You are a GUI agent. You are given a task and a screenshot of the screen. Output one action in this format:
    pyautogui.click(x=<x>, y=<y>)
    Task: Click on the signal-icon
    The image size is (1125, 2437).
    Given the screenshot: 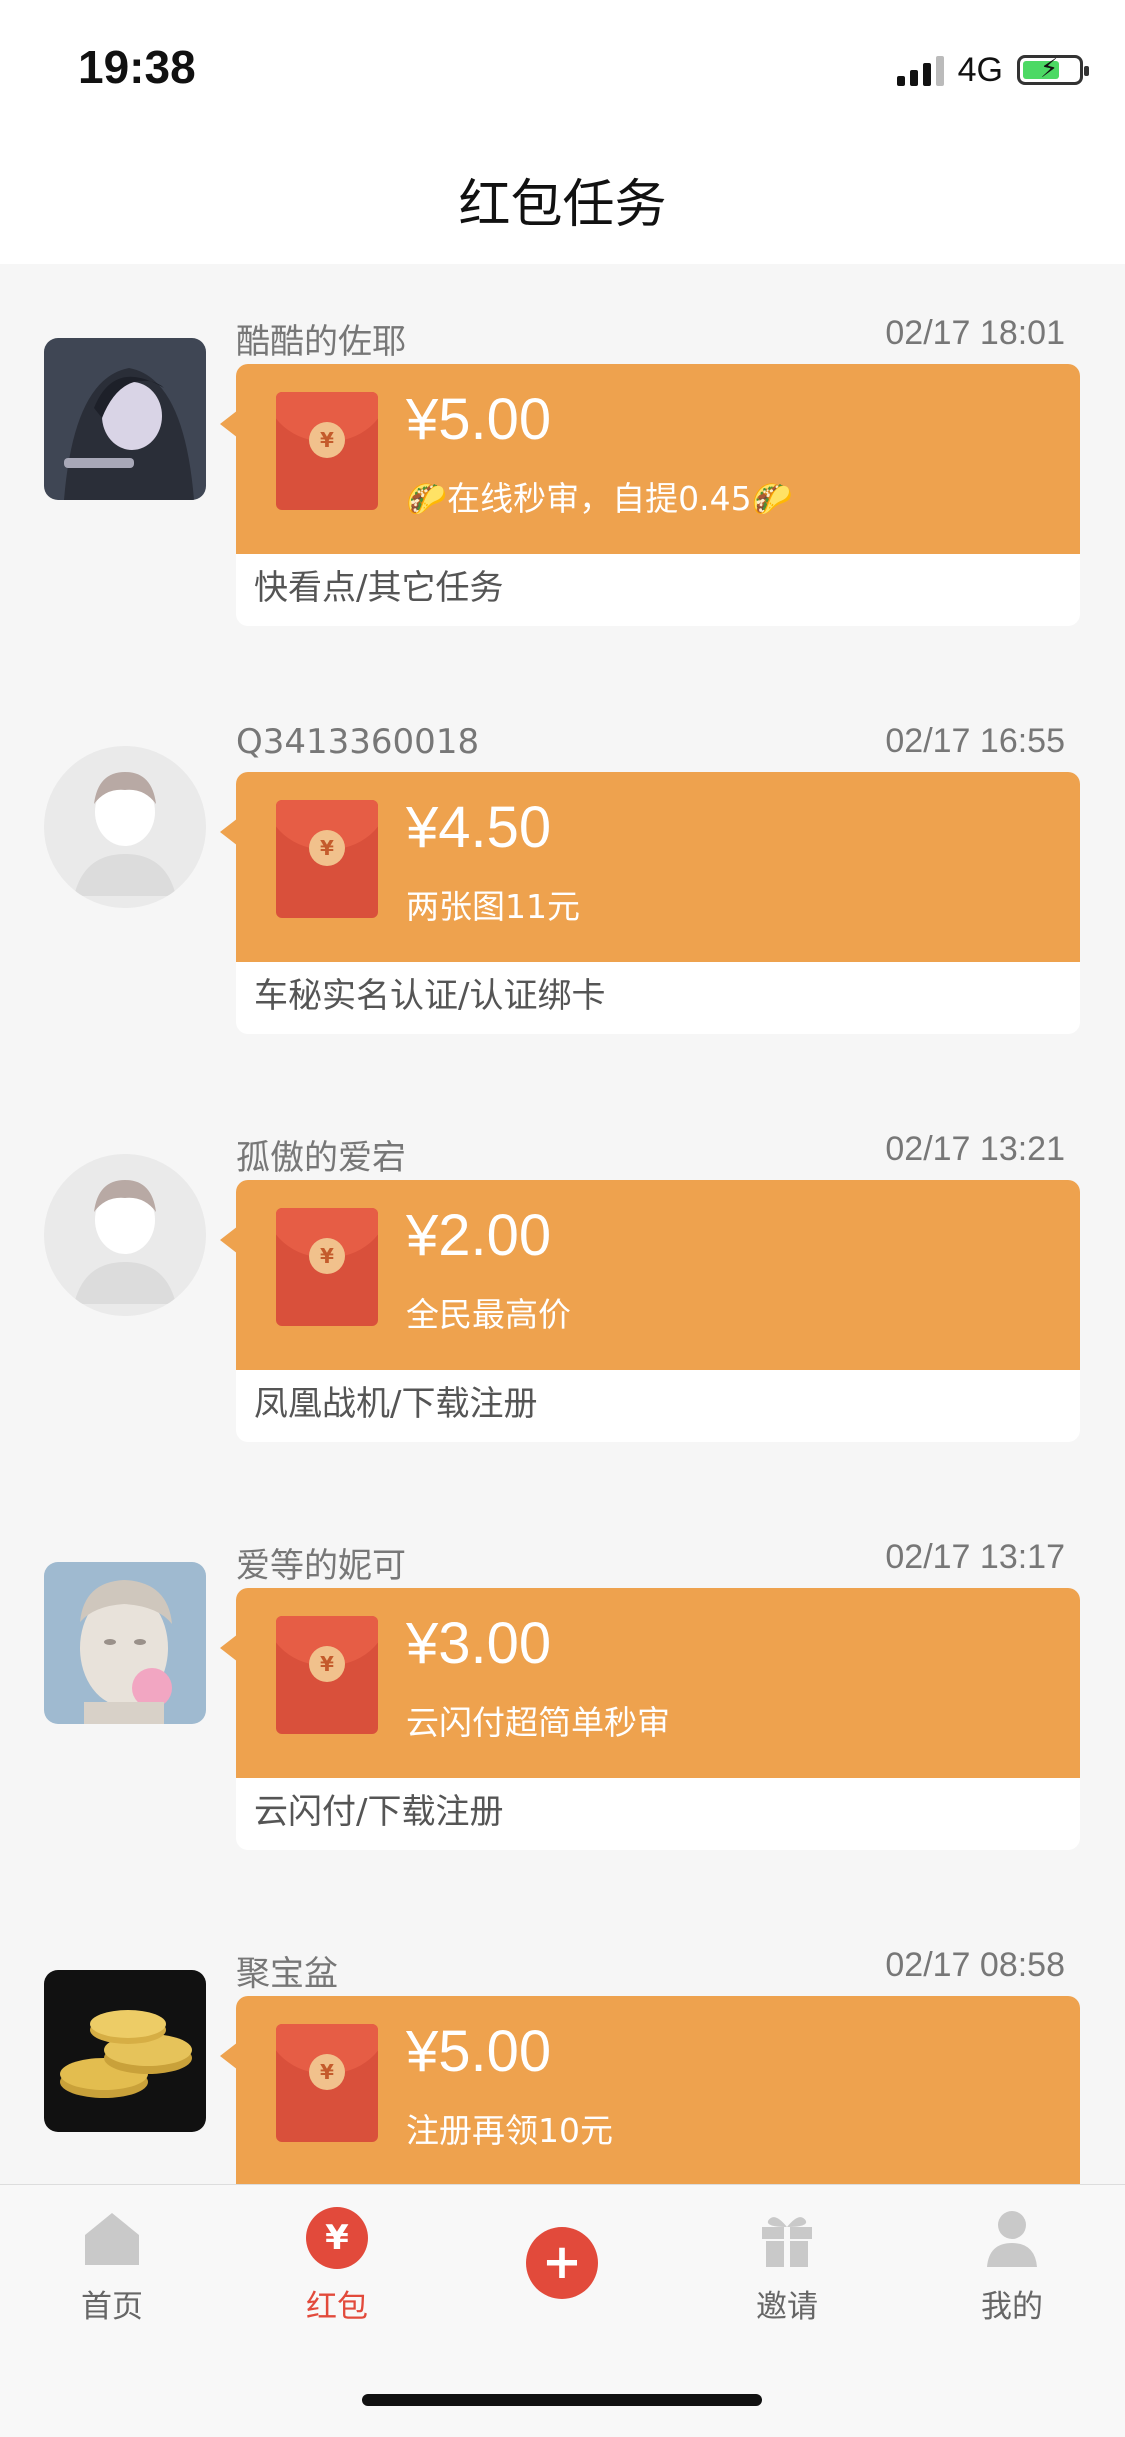 What is the action you would take?
    pyautogui.click(x=920, y=70)
    